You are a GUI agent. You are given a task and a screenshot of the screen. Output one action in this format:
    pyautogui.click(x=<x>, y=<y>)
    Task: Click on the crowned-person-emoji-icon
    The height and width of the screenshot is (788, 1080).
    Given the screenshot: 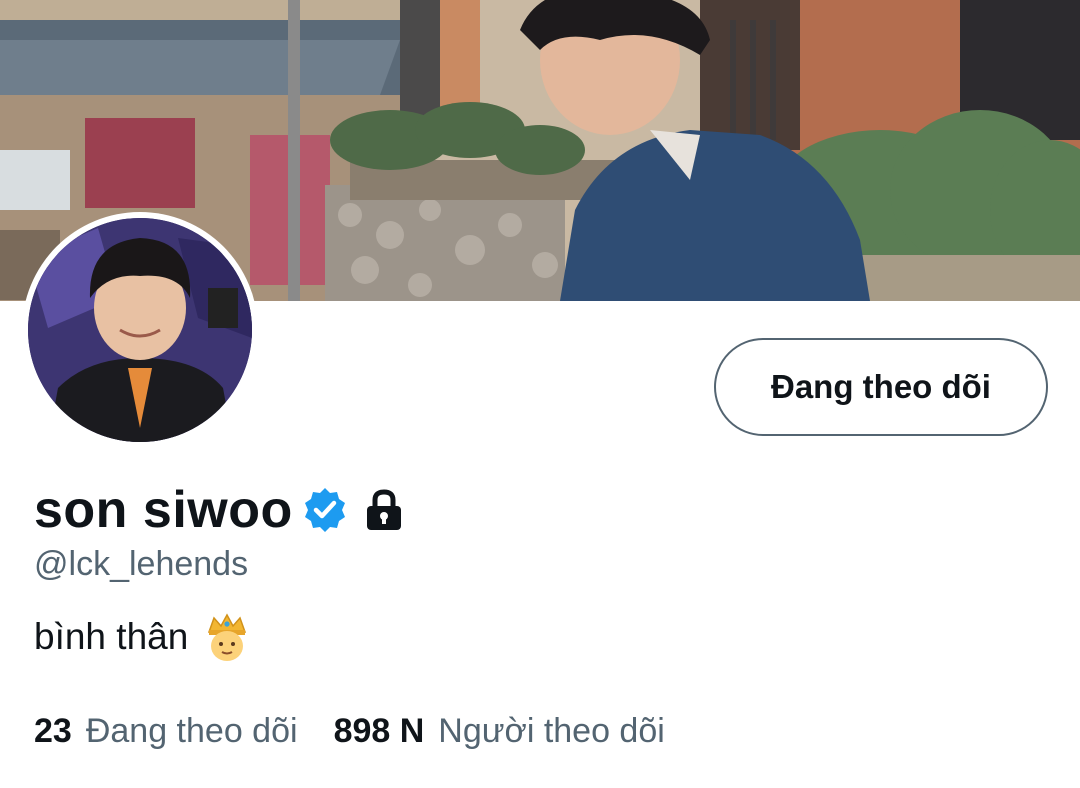 What is the action you would take?
    pyautogui.click(x=227, y=637)
    